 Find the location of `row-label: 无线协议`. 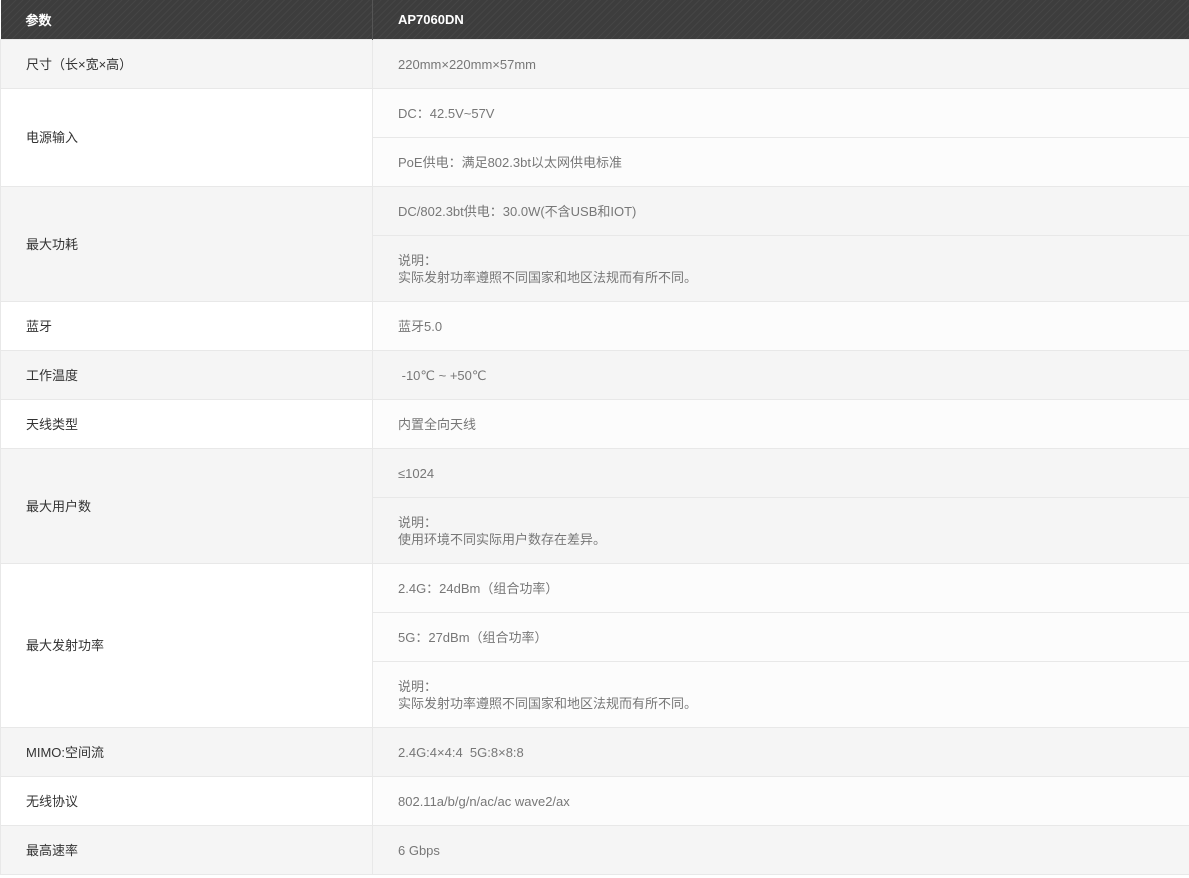

row-label: 无线协议 is located at coordinates (186, 801).